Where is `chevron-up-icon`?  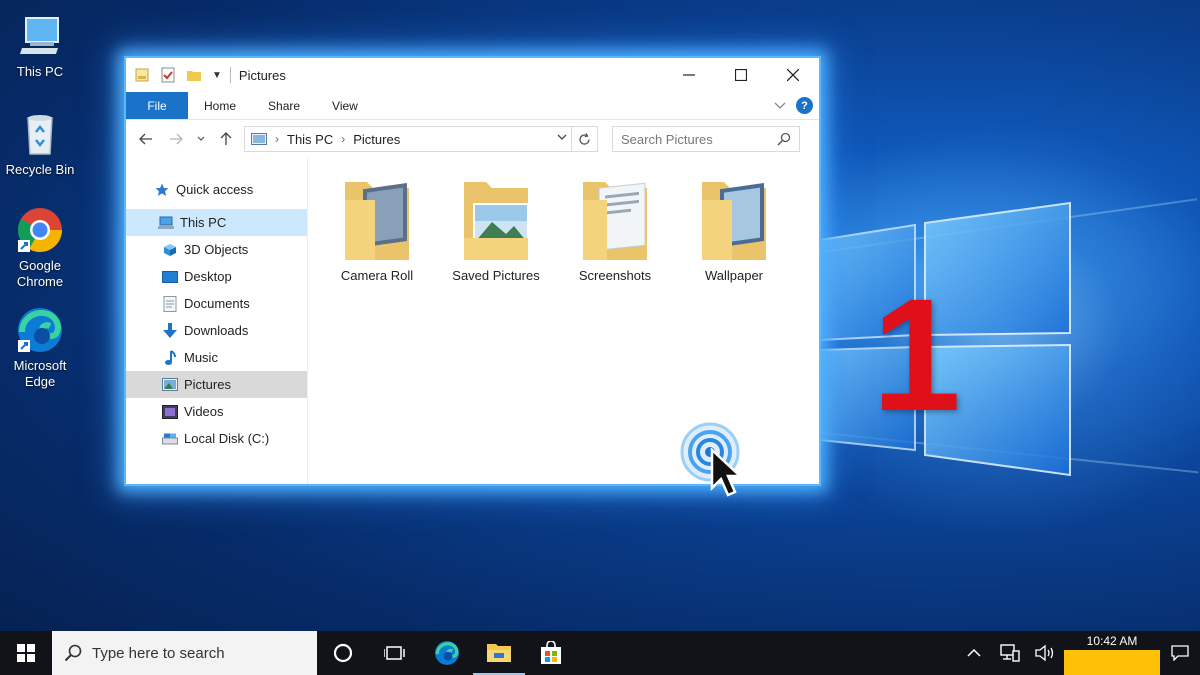 chevron-up-icon is located at coordinates (974, 653).